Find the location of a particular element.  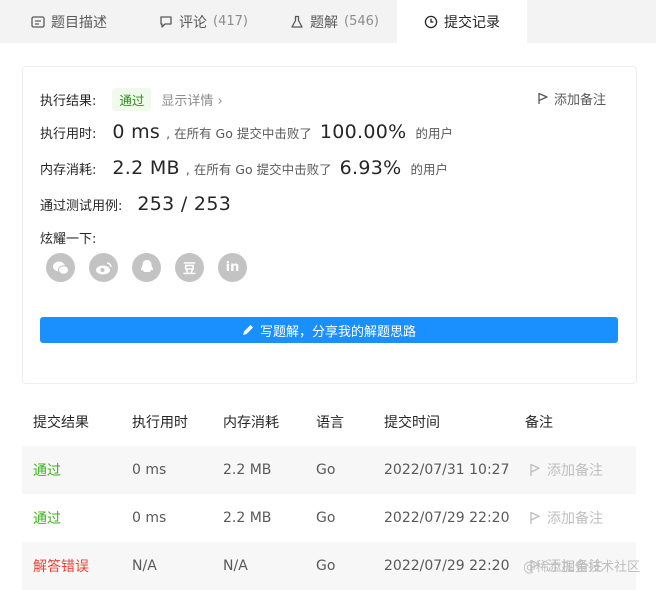

douban-icon: 豆 is located at coordinates (189, 267).